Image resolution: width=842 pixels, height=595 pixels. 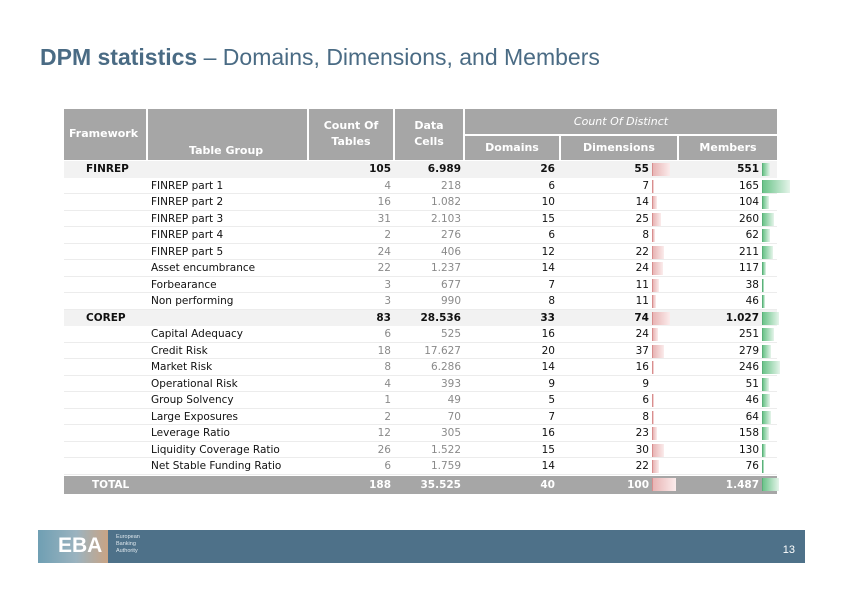 What do you see at coordinates (645, 383) in the screenshot?
I see `dimensions-cell: 9` at bounding box center [645, 383].